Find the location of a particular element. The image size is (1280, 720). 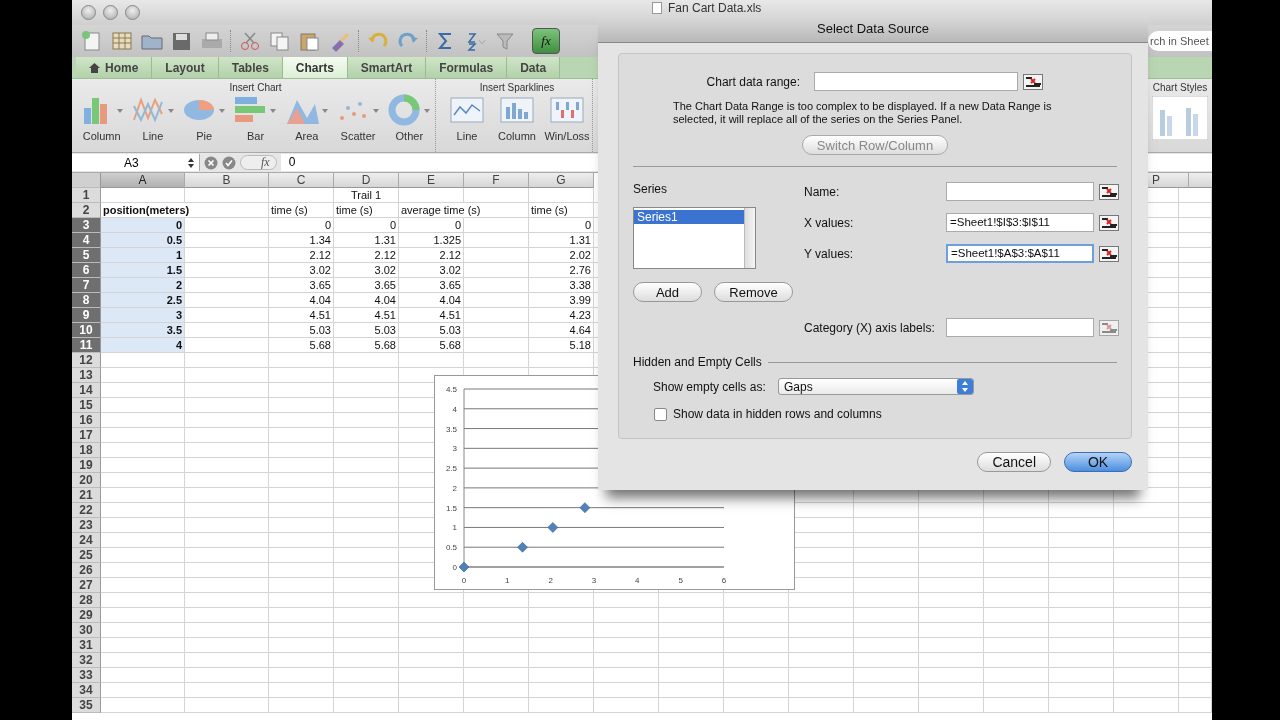

x-tick-label: 5 is located at coordinates (680, 580).